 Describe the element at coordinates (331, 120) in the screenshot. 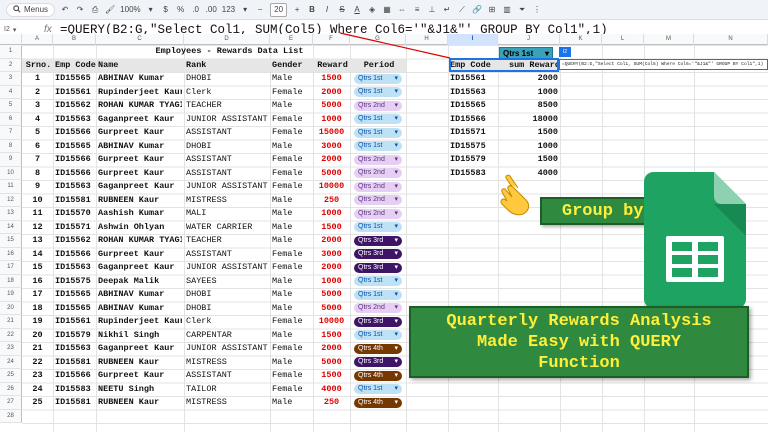

I see `reward-cell: 1000` at that location.